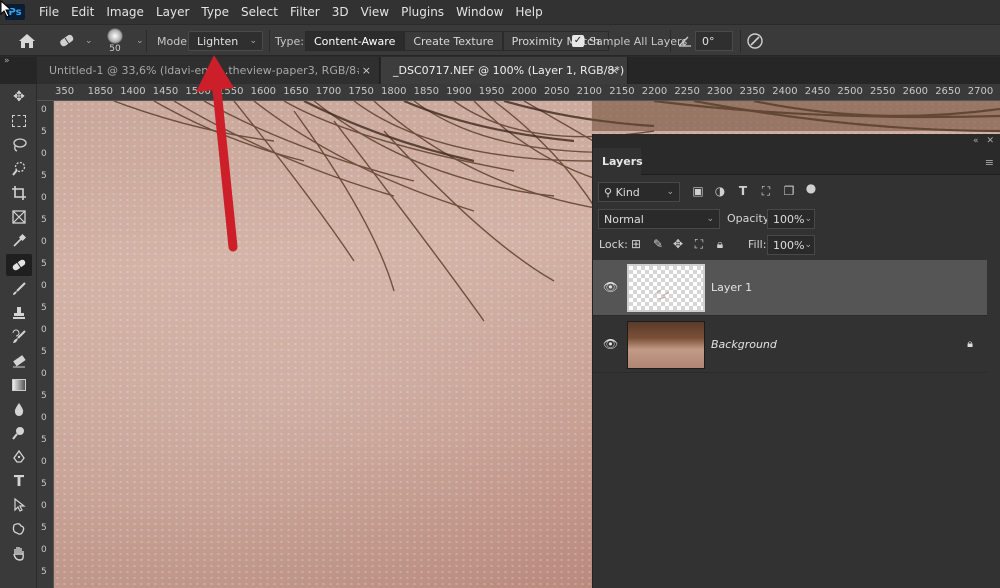 Image resolution: width=1000 pixels, height=588 pixels. What do you see at coordinates (340, 12) in the screenshot?
I see `menu-3d: 3D` at bounding box center [340, 12].